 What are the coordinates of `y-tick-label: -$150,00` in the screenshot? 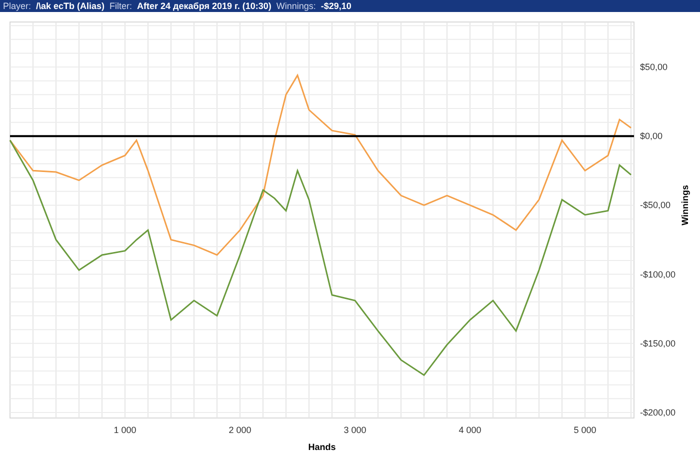 It's located at (658, 343).